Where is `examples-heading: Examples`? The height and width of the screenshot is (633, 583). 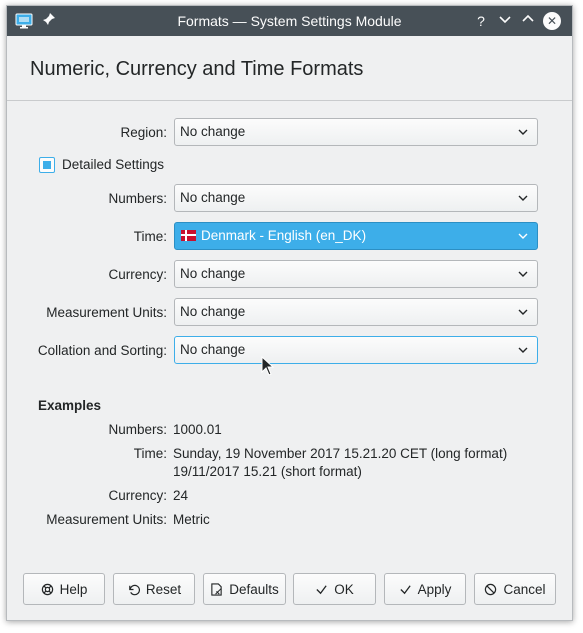 examples-heading: Examples is located at coordinates (70, 405).